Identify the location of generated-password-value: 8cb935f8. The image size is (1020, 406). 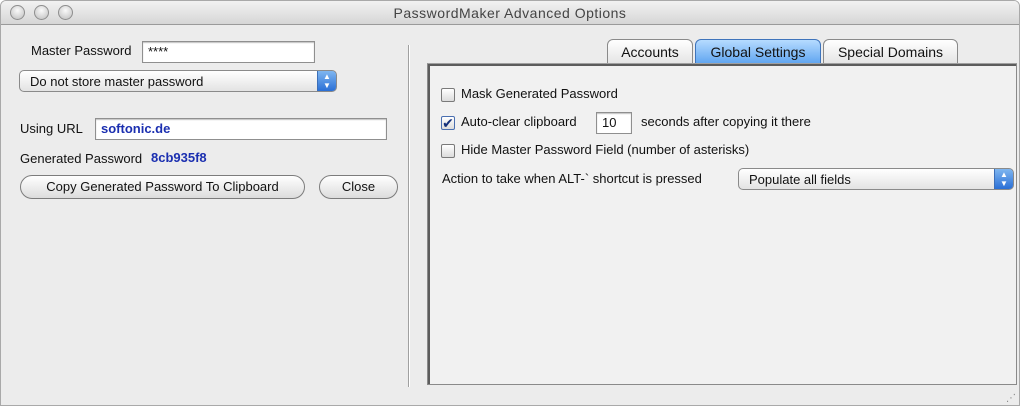
(179, 157).